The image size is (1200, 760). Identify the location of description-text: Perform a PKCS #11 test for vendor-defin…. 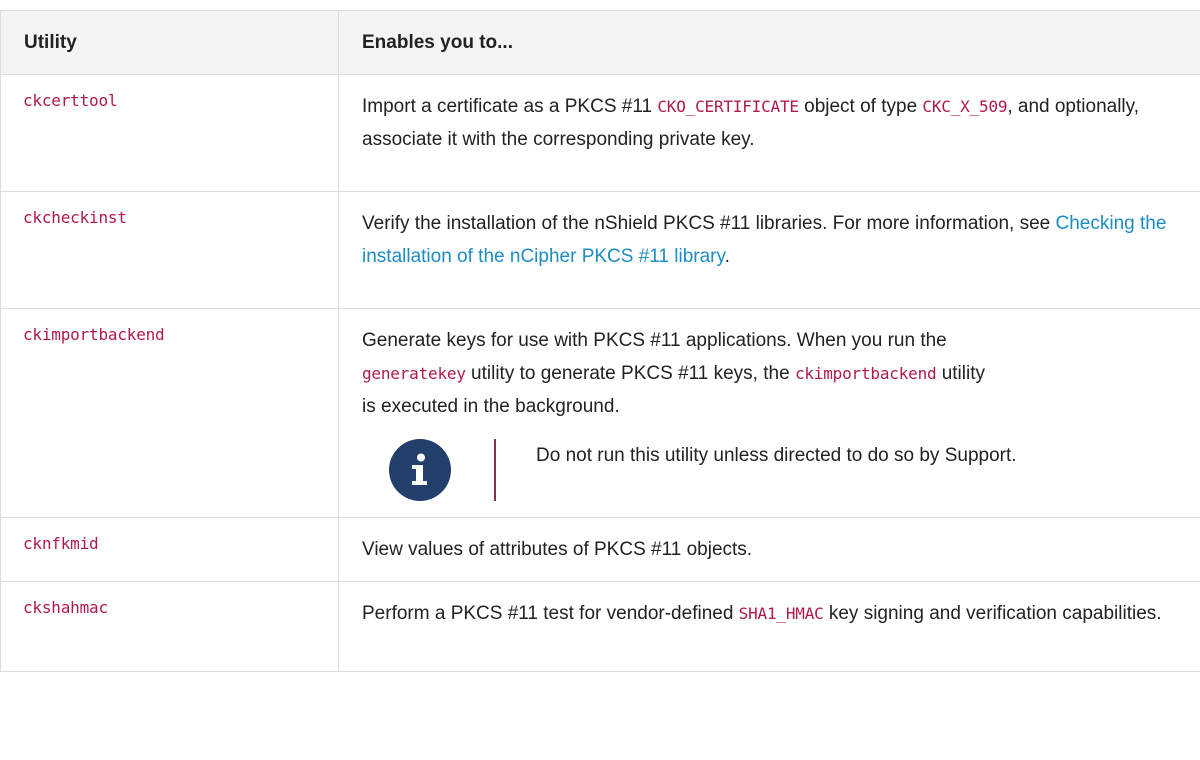
(781, 613).